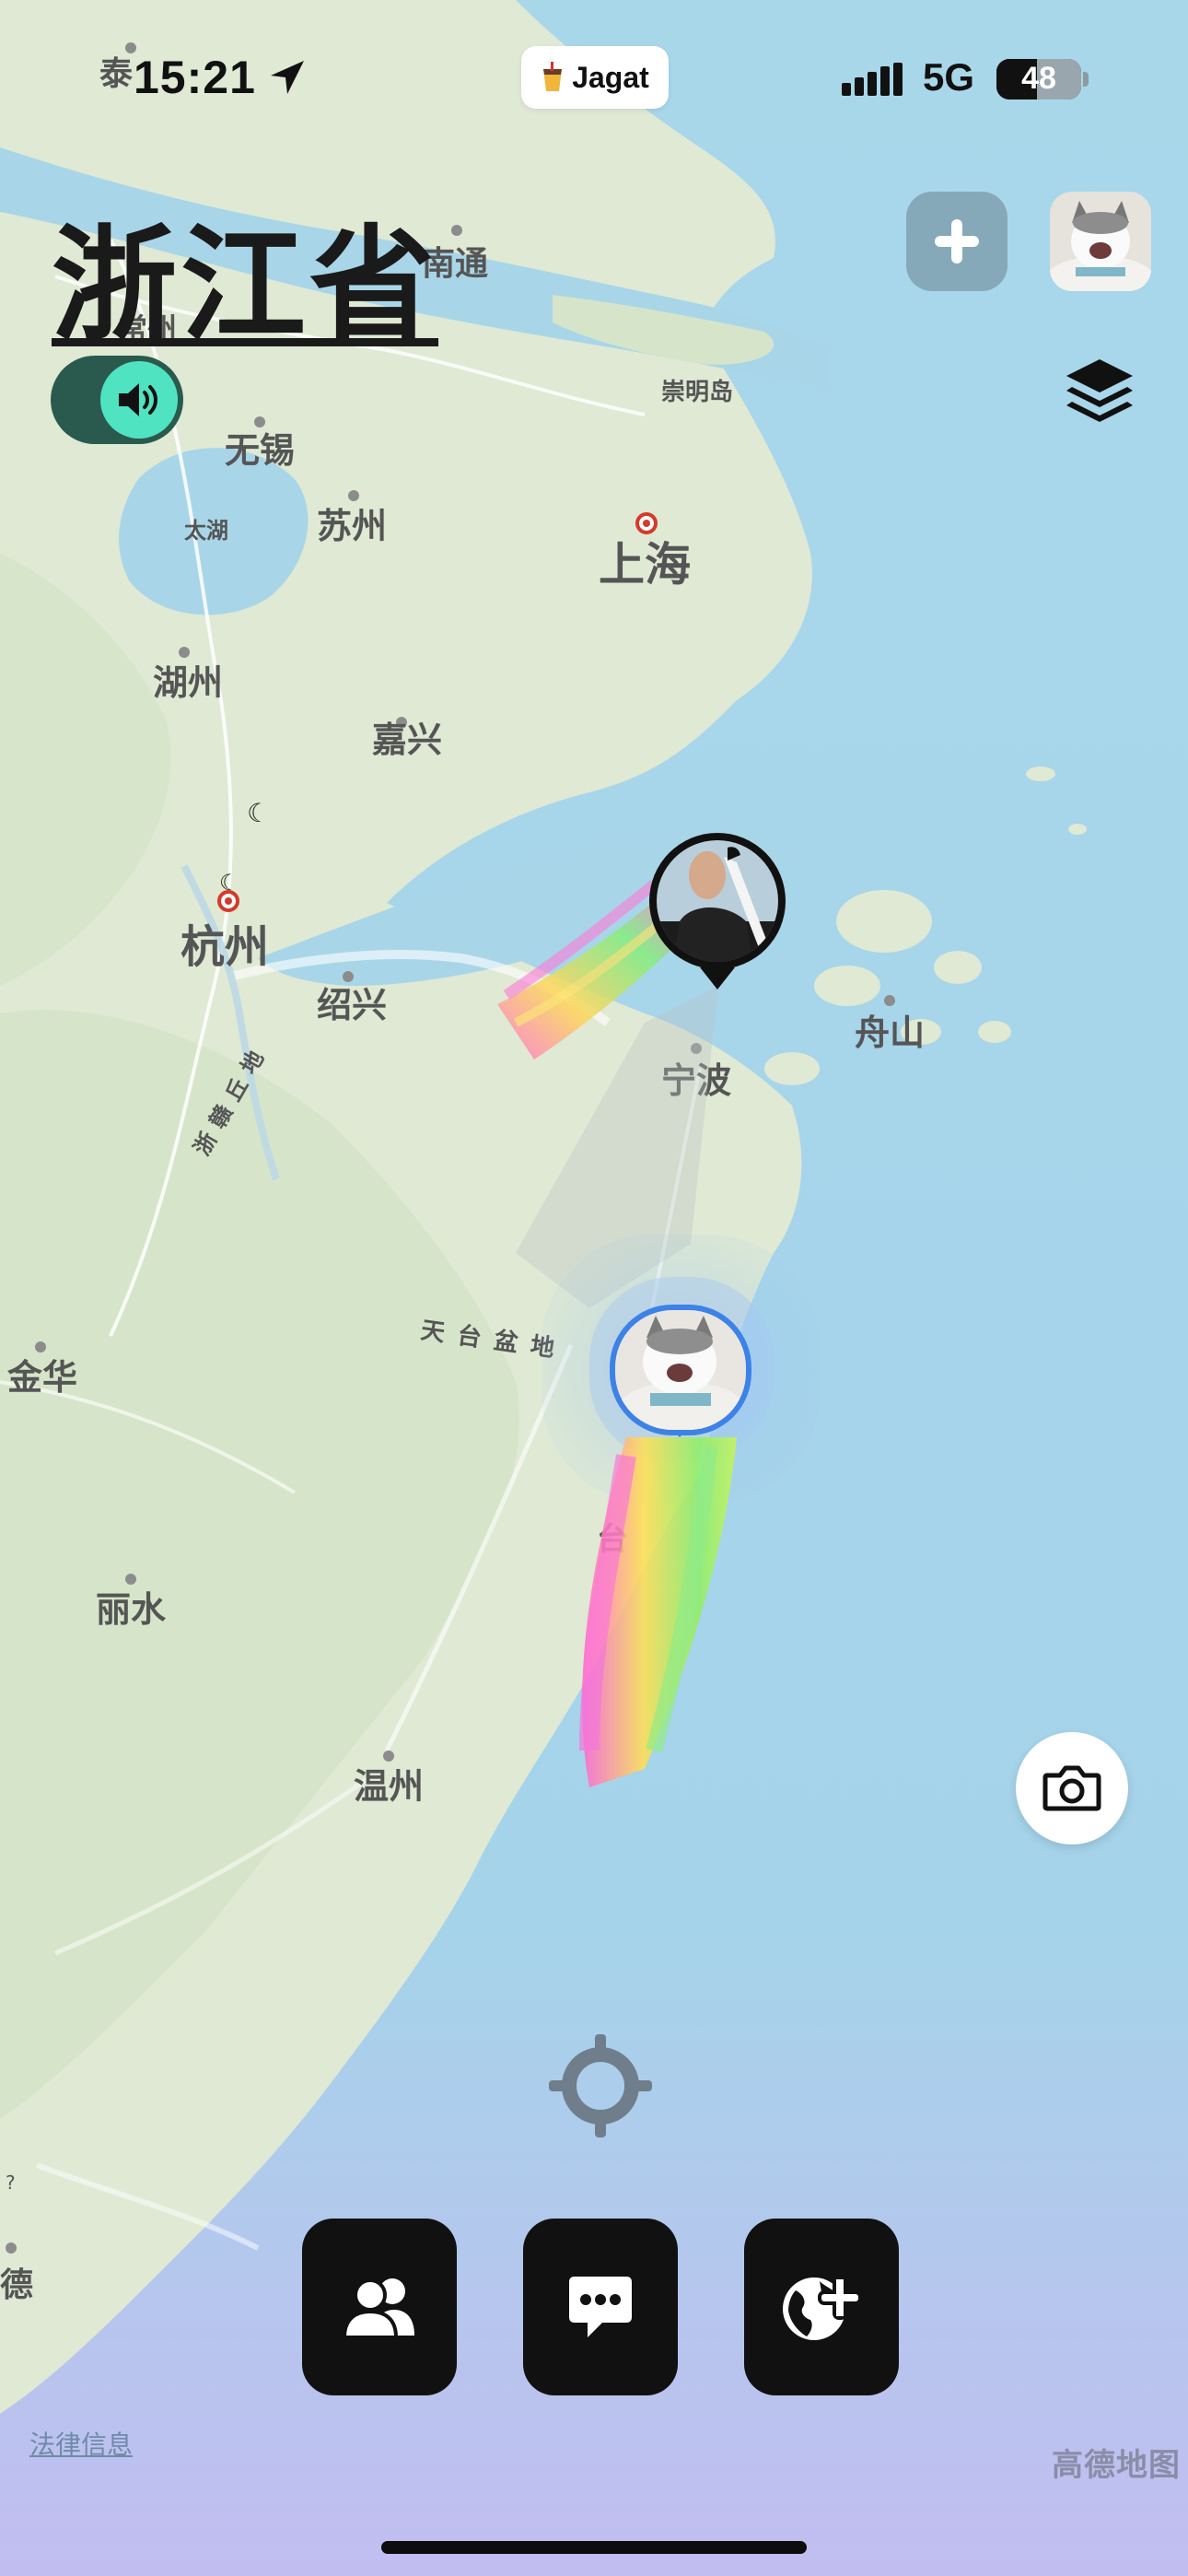 This screenshot has width=1188, height=2576. Describe the element at coordinates (81, 2443) in the screenshot. I see `legal-info-link: 法律信息` at that location.